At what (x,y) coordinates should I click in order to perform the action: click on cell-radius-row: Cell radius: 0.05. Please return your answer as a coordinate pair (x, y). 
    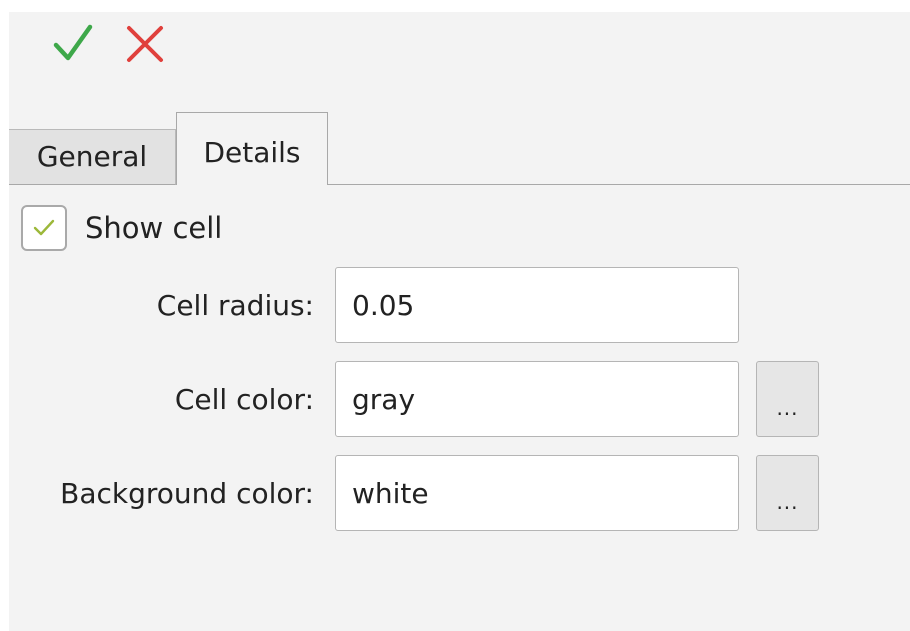
    Looking at the image, I should click on (459, 305).